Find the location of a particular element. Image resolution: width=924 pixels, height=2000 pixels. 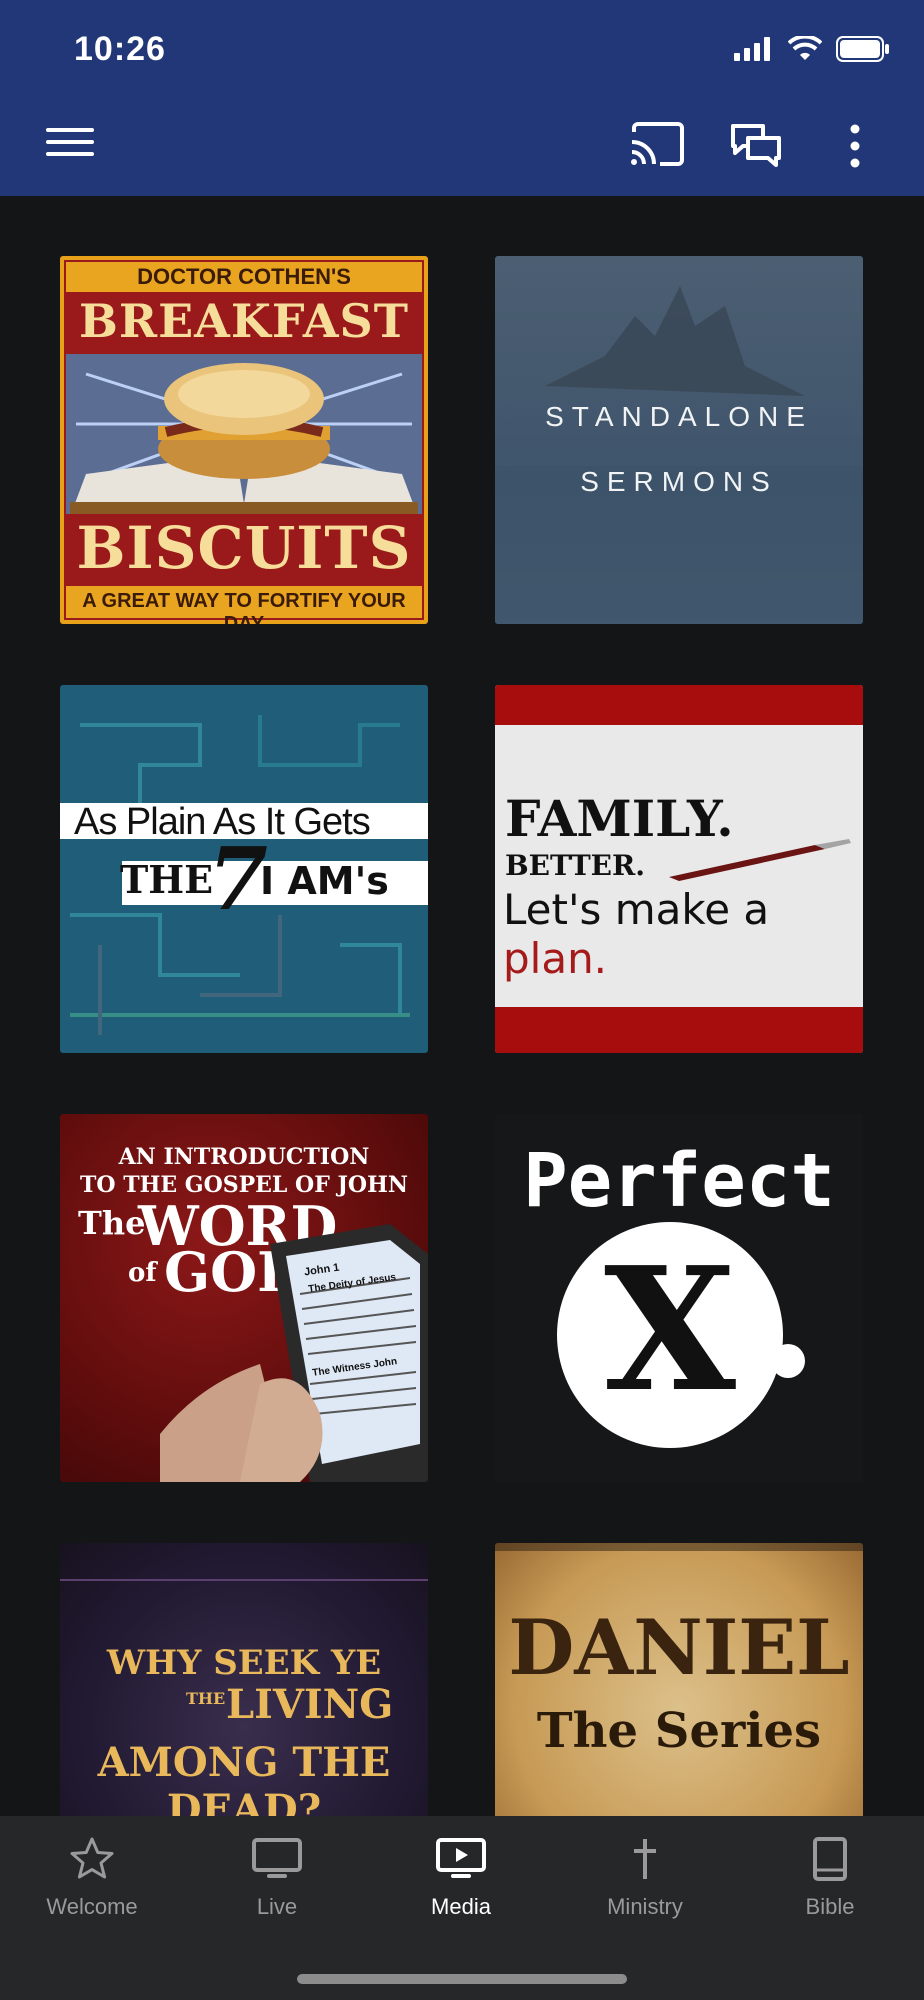

daniel-line1: DANIEL is located at coordinates (679, 1647).